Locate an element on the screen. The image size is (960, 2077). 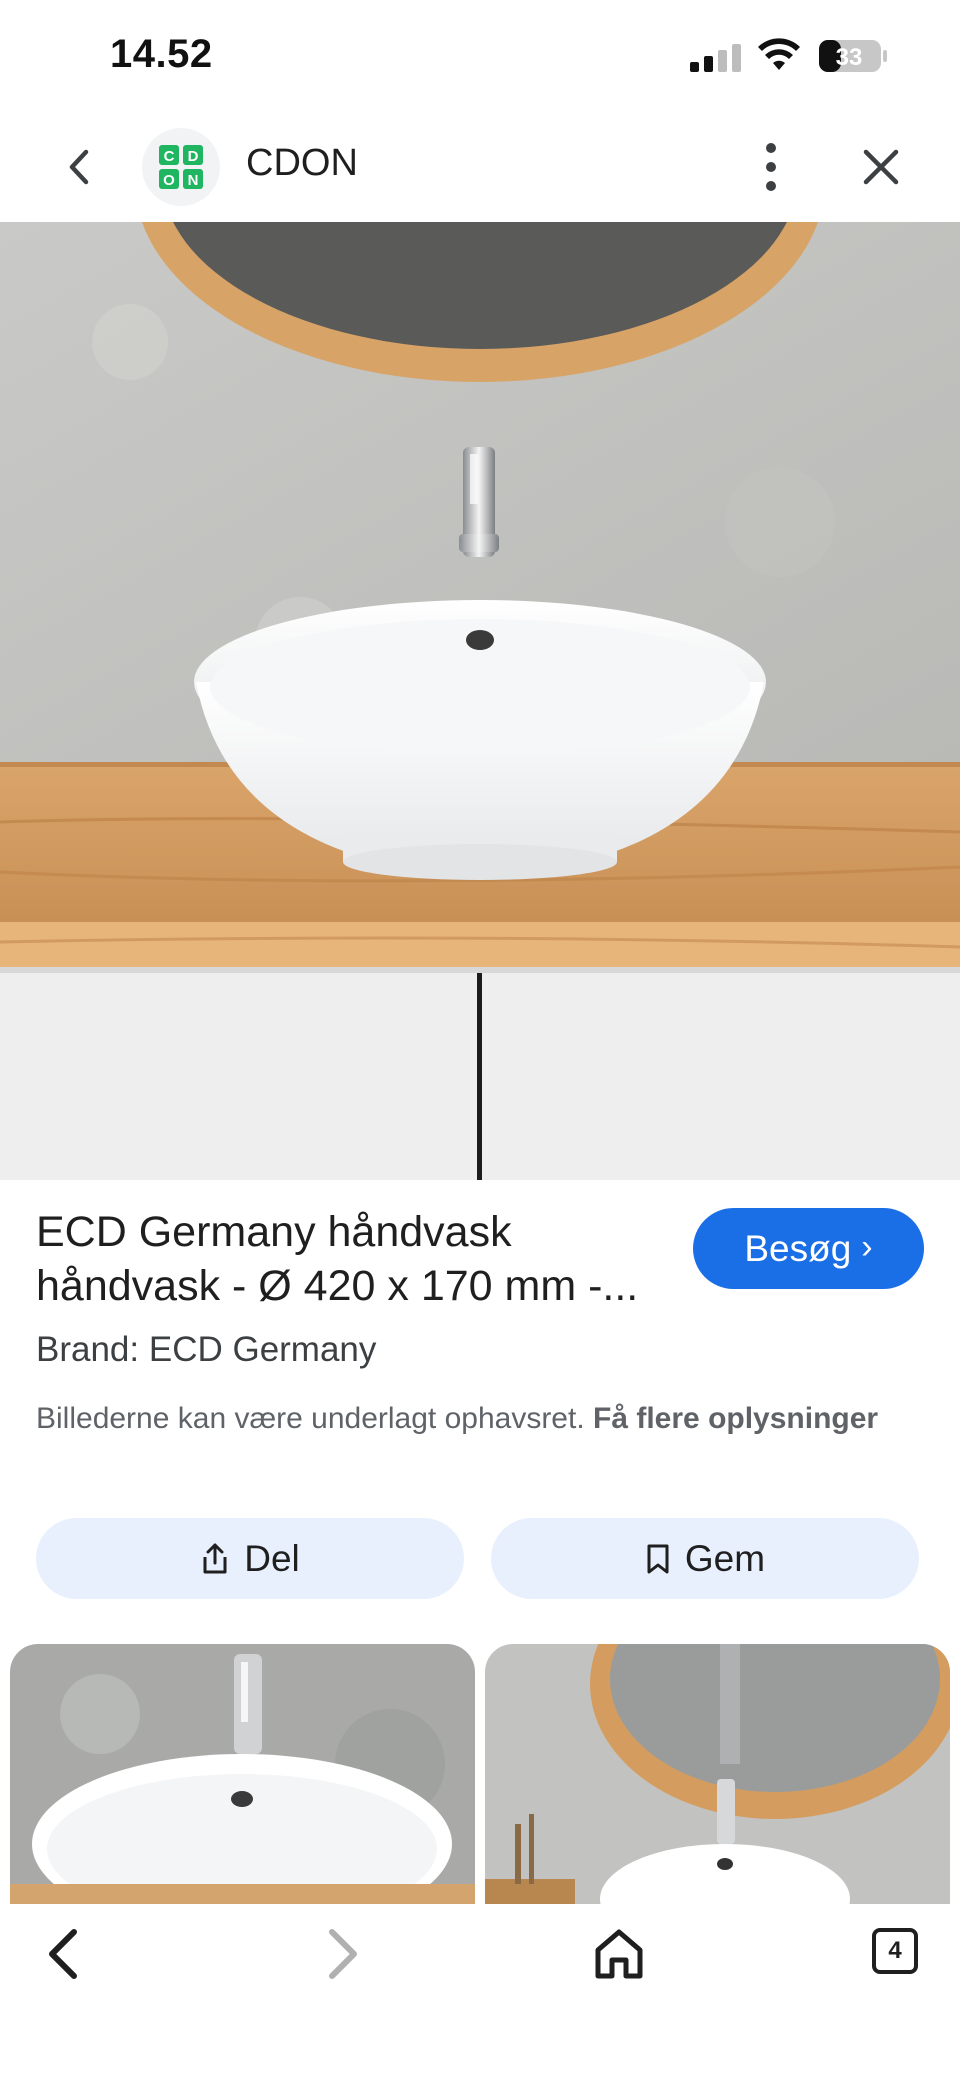
app-header: C D O N CDON is located at coordinates (480, 167).